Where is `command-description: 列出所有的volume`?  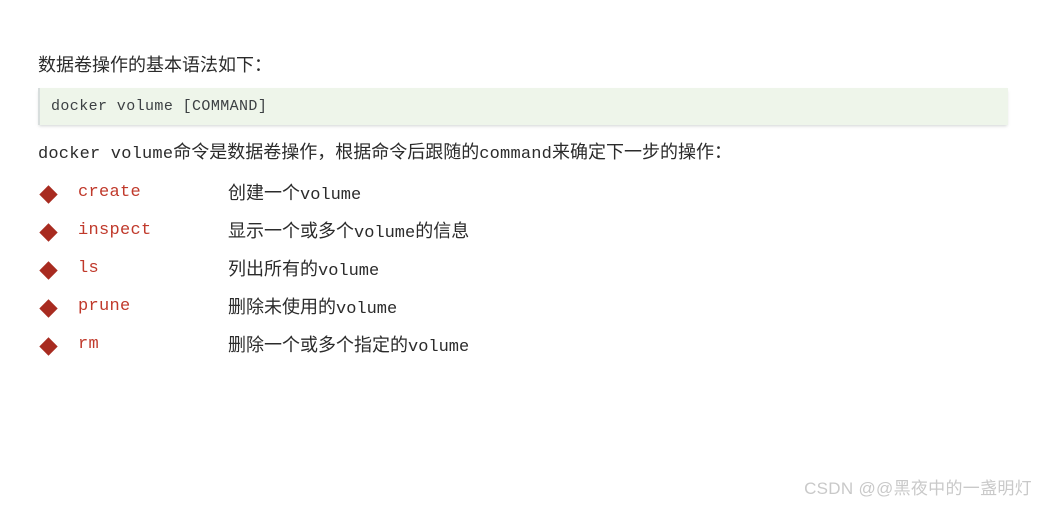
command-description: 列出所有的volume is located at coordinates (303, 270).